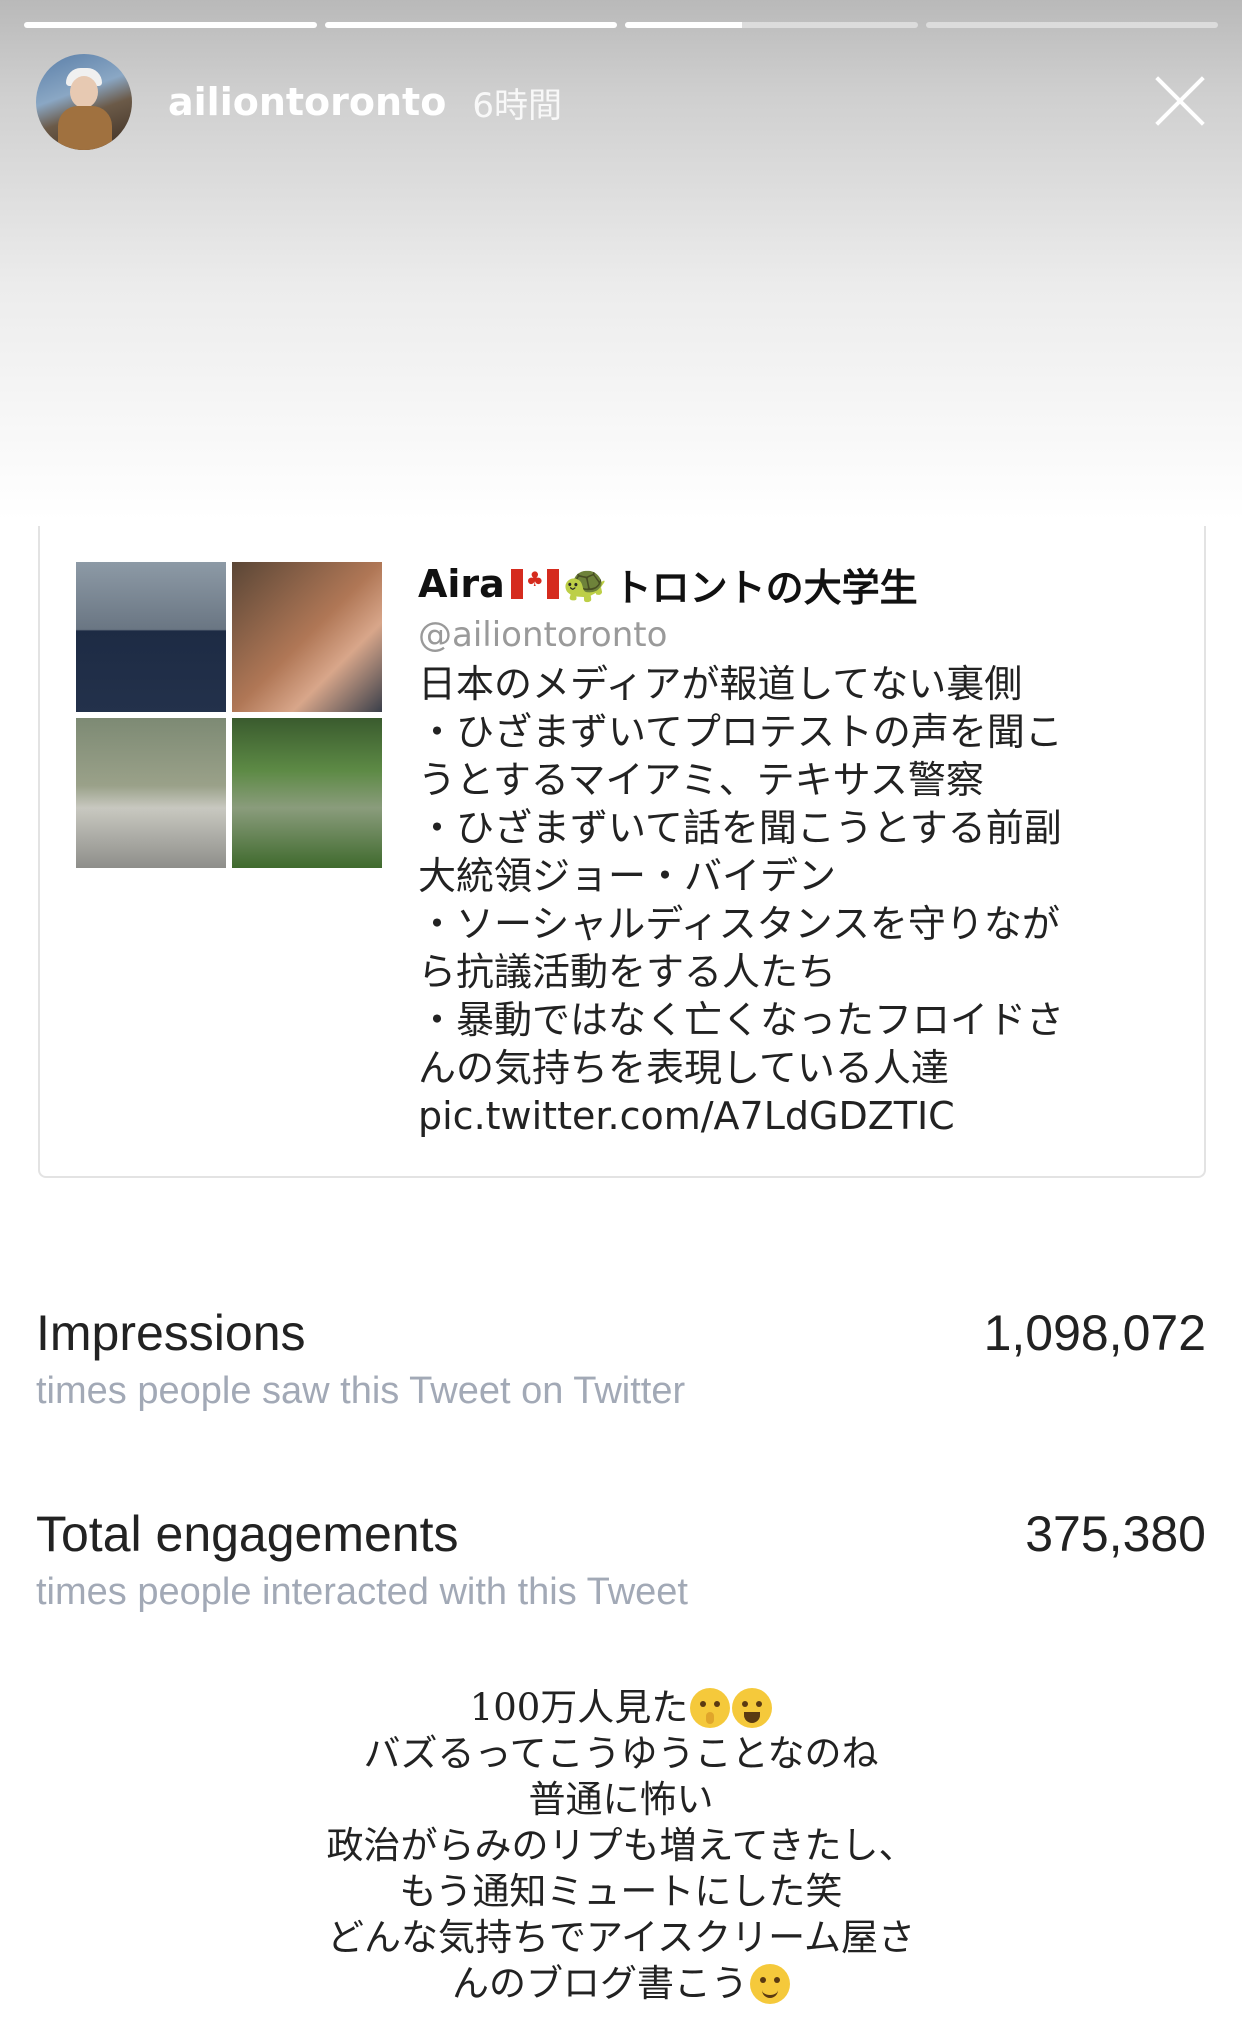  I want to click on caption-line: もう通知ミュートにした笑, so click(621, 1891).